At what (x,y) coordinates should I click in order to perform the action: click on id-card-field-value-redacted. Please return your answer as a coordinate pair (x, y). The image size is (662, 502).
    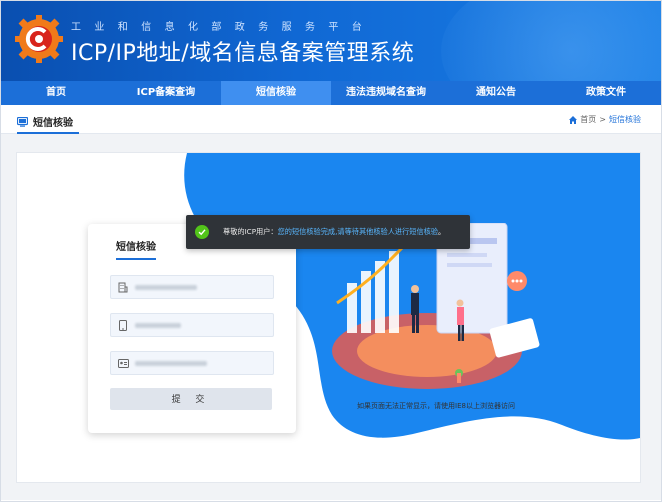
    Looking at the image, I should click on (171, 363).